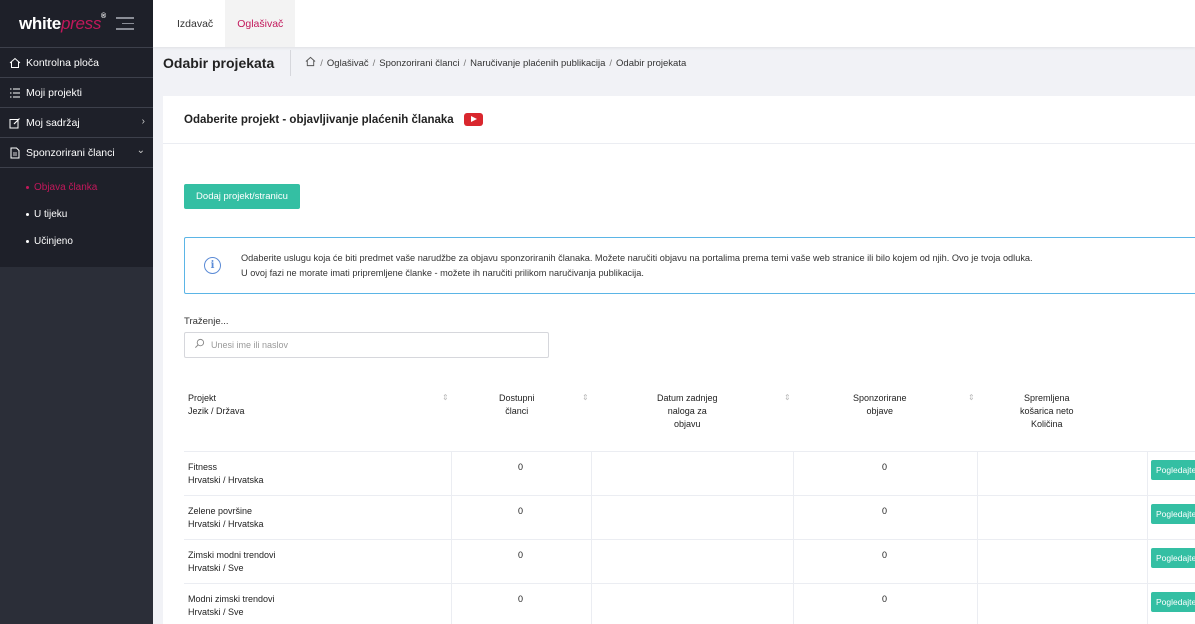  I want to click on sidebar-item-projects: Moji projekti, so click(76, 92).